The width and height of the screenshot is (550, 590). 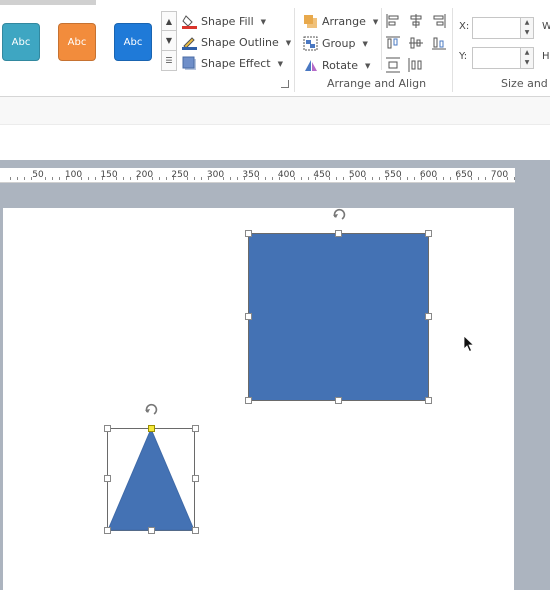 I want to click on distribute-horizontal-icon, so click(x=416, y=65).